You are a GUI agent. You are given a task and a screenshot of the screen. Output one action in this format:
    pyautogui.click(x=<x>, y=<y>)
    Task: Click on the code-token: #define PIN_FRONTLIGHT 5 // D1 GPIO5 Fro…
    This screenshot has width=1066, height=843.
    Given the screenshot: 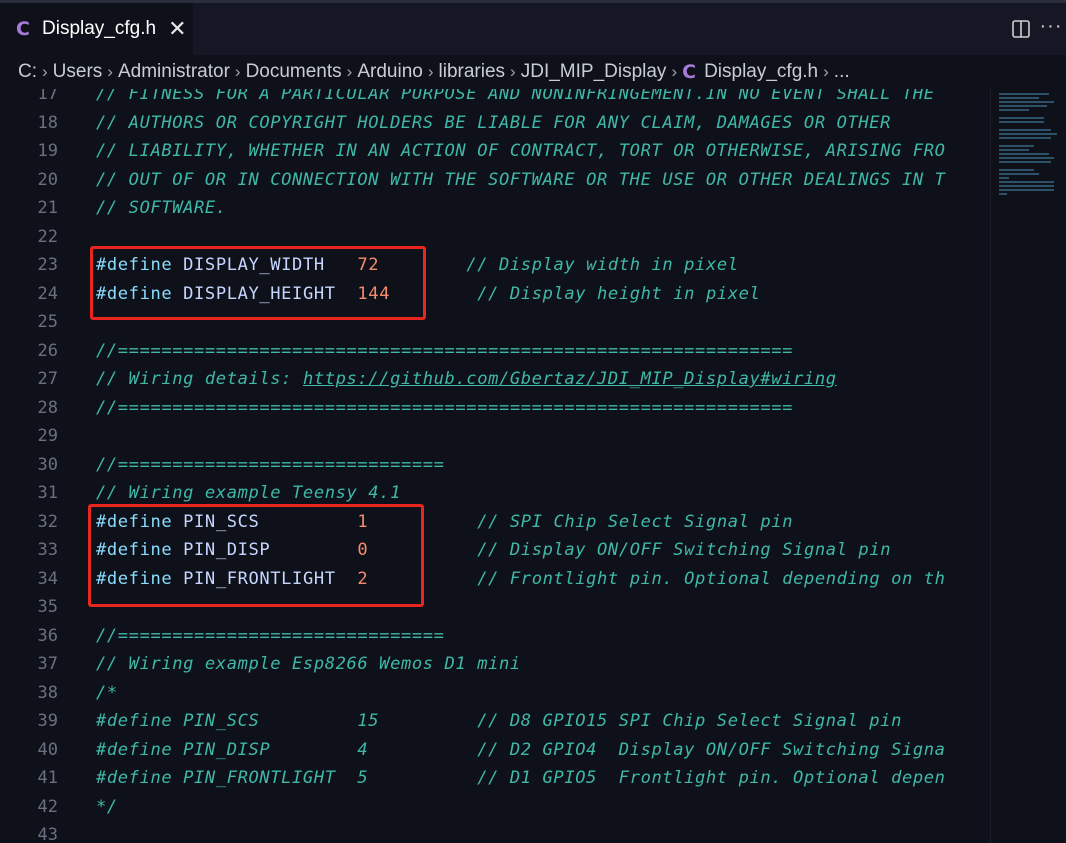 What is the action you would take?
    pyautogui.click(x=521, y=778)
    